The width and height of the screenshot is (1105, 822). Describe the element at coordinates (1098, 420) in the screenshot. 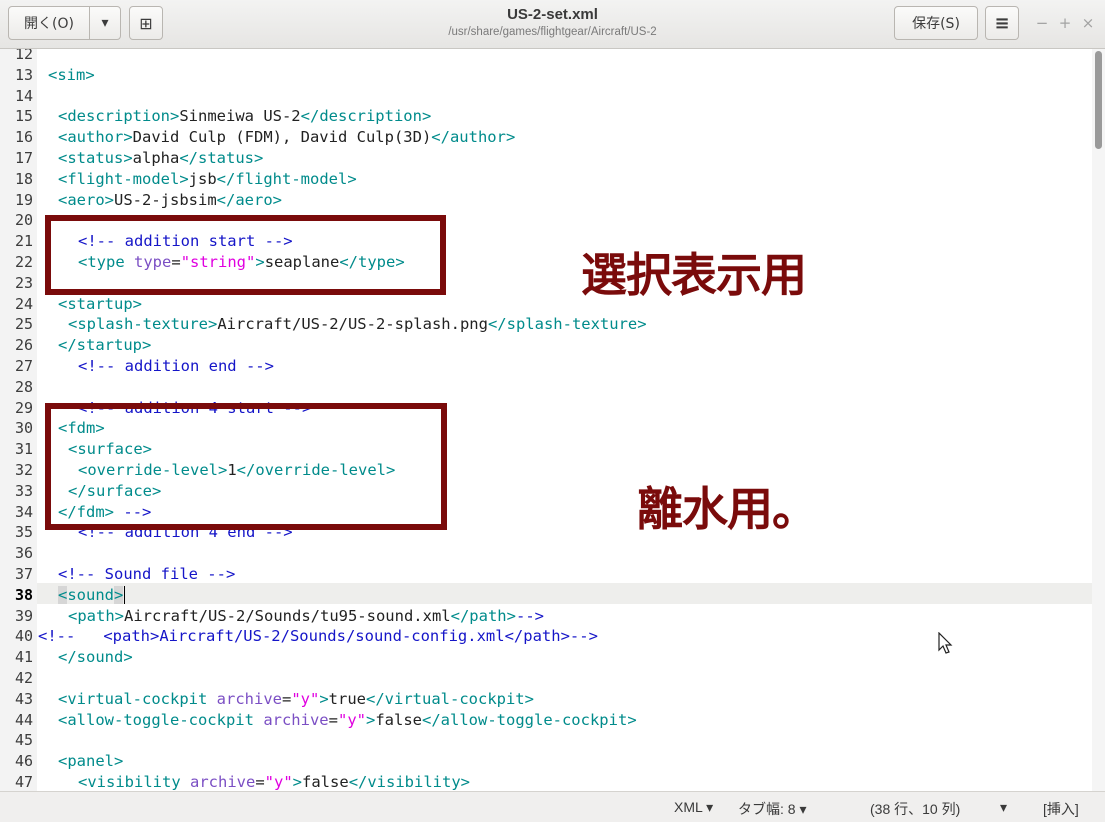

I see `vertical-scrollbar` at that location.